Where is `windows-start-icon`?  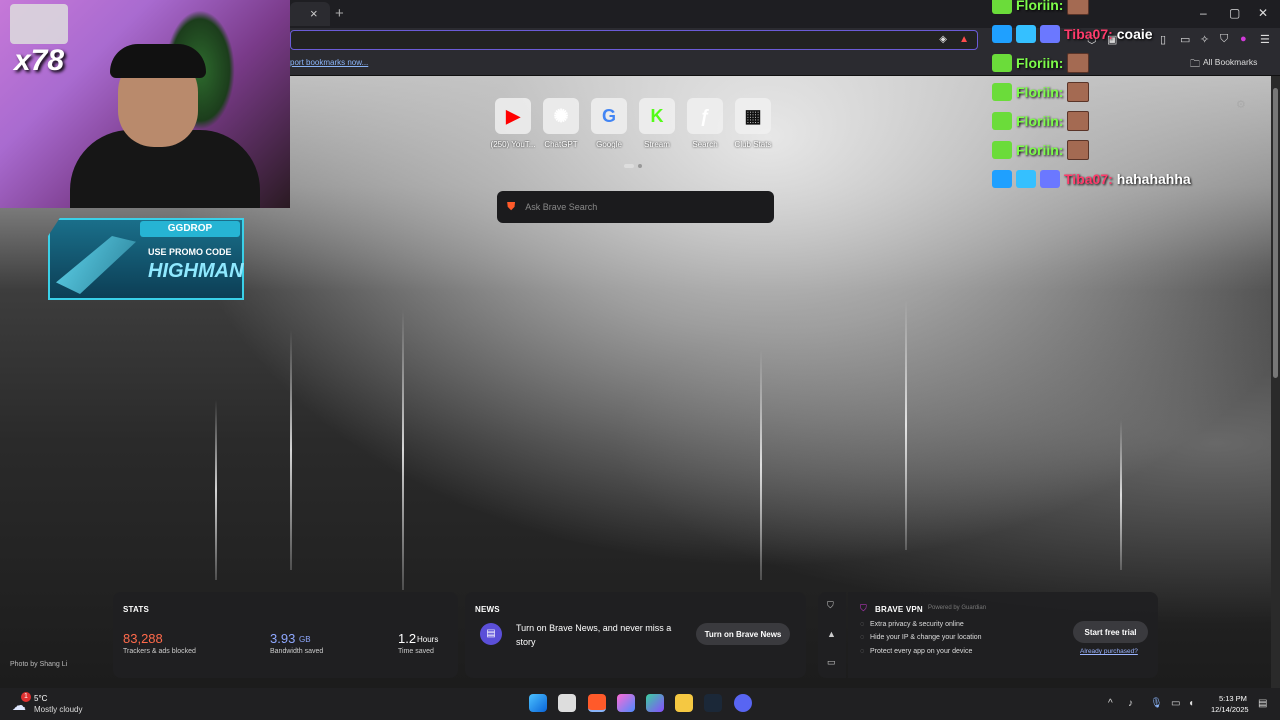
windows-start-icon is located at coordinates (538, 703).